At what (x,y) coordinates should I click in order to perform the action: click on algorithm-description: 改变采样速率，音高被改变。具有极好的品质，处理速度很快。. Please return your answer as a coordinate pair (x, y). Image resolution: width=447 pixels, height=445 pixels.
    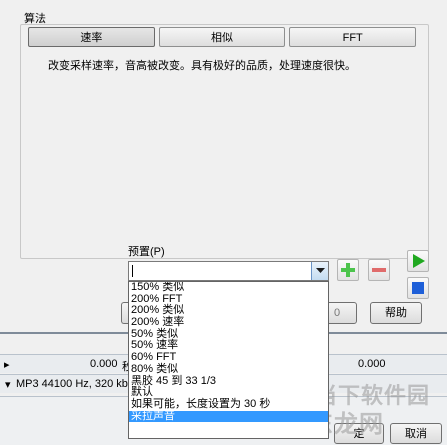
    Looking at the image, I should click on (202, 66).